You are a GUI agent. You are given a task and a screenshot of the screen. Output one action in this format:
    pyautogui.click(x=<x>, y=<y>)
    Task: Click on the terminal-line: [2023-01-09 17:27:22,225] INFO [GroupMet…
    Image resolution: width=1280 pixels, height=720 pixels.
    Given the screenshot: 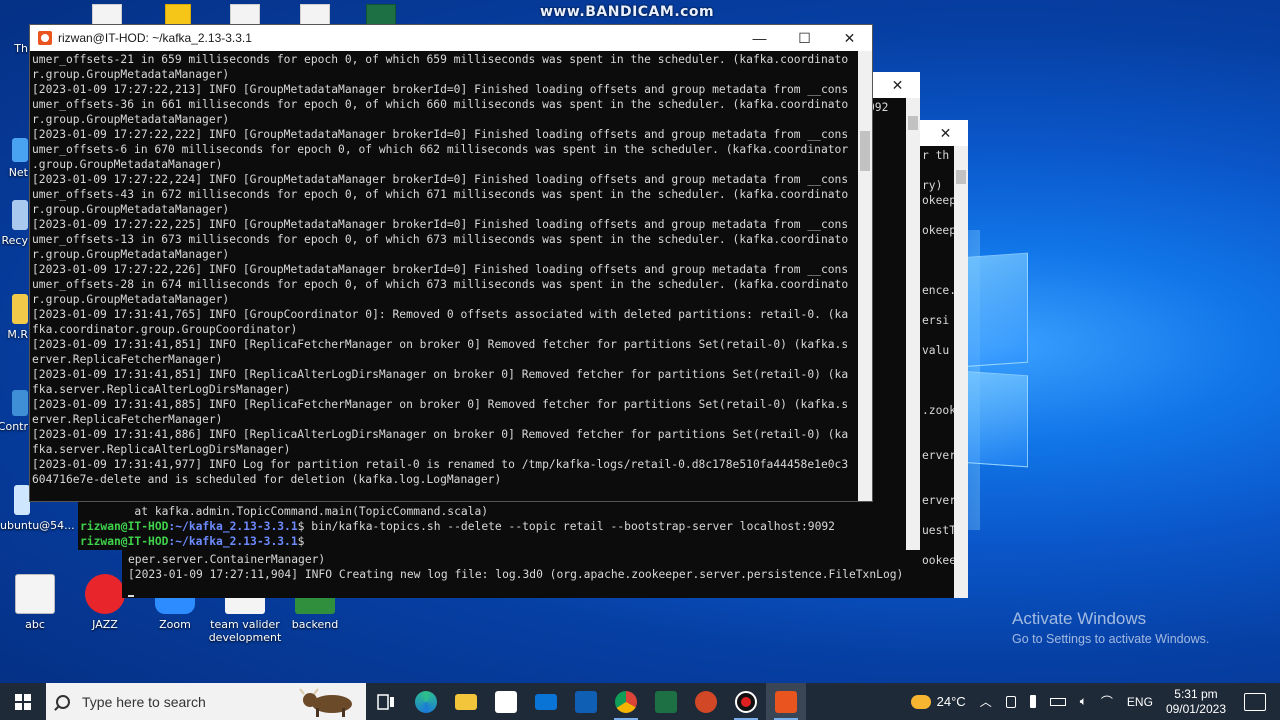 What is the action you would take?
    pyautogui.click(x=440, y=224)
    